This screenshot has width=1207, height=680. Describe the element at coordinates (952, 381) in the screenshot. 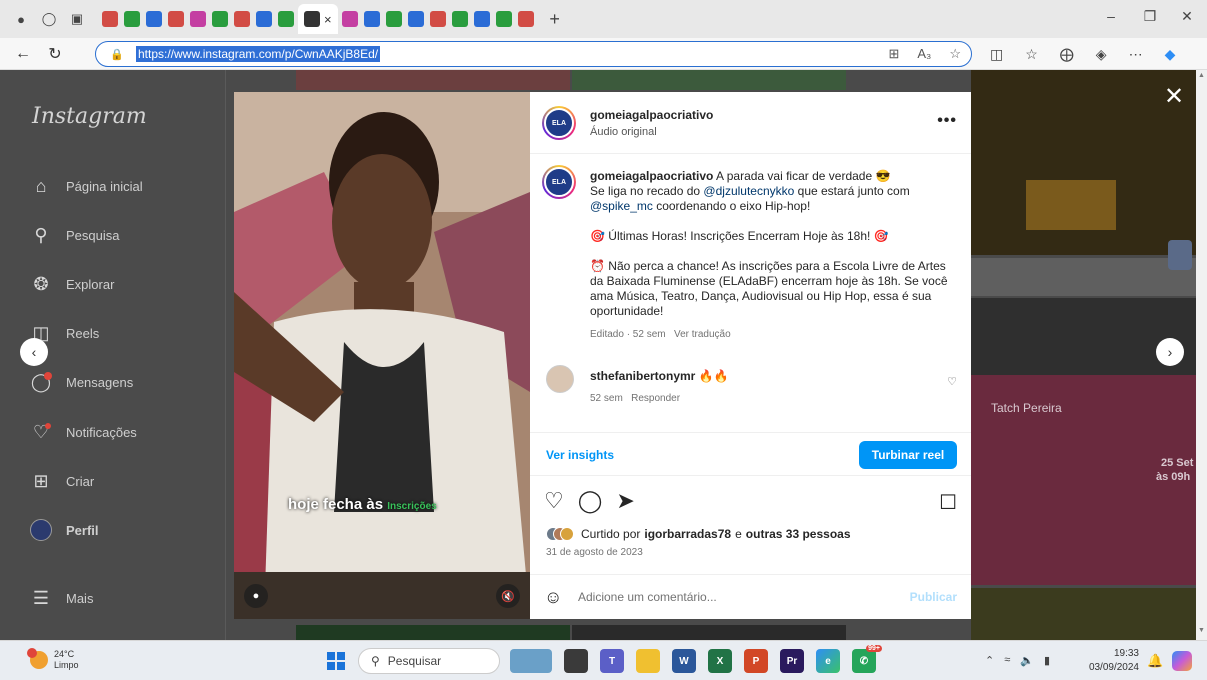

I see `like-comment-icon: ♡` at that location.